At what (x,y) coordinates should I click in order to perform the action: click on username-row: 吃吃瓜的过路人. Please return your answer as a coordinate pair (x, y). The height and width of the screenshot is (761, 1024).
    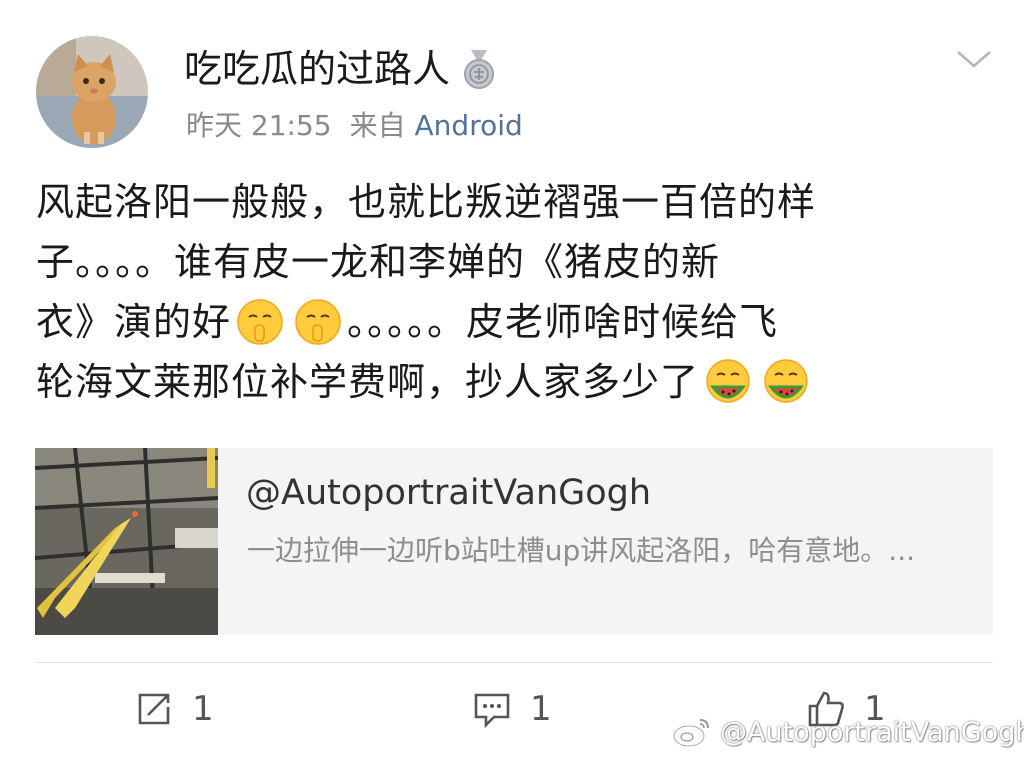
    Looking at the image, I should click on (340, 69).